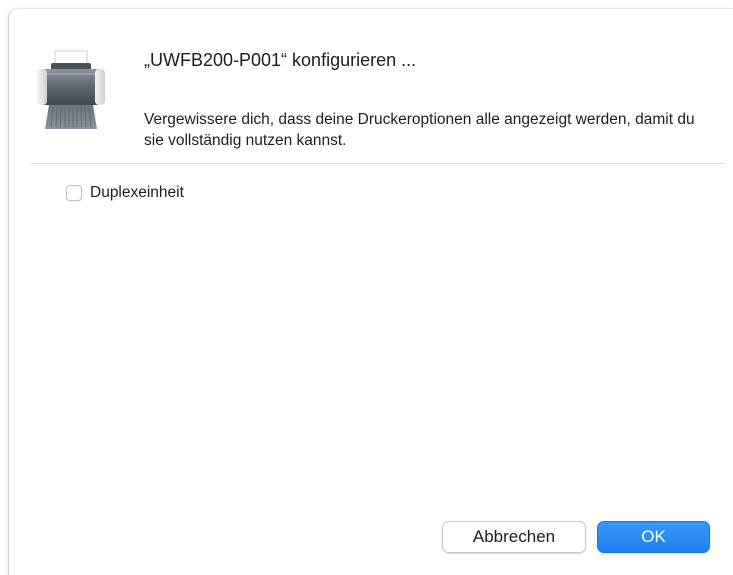 The height and width of the screenshot is (575, 733). What do you see at coordinates (653, 537) in the screenshot?
I see `ok-button: OK` at bounding box center [653, 537].